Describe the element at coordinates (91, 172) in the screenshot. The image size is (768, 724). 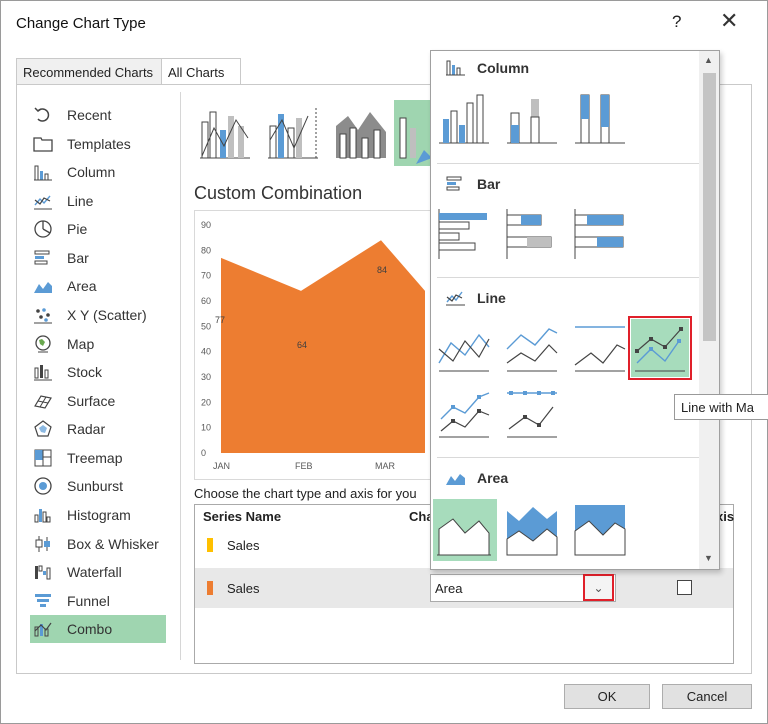
I see `sidebar-item-label: Column` at that location.